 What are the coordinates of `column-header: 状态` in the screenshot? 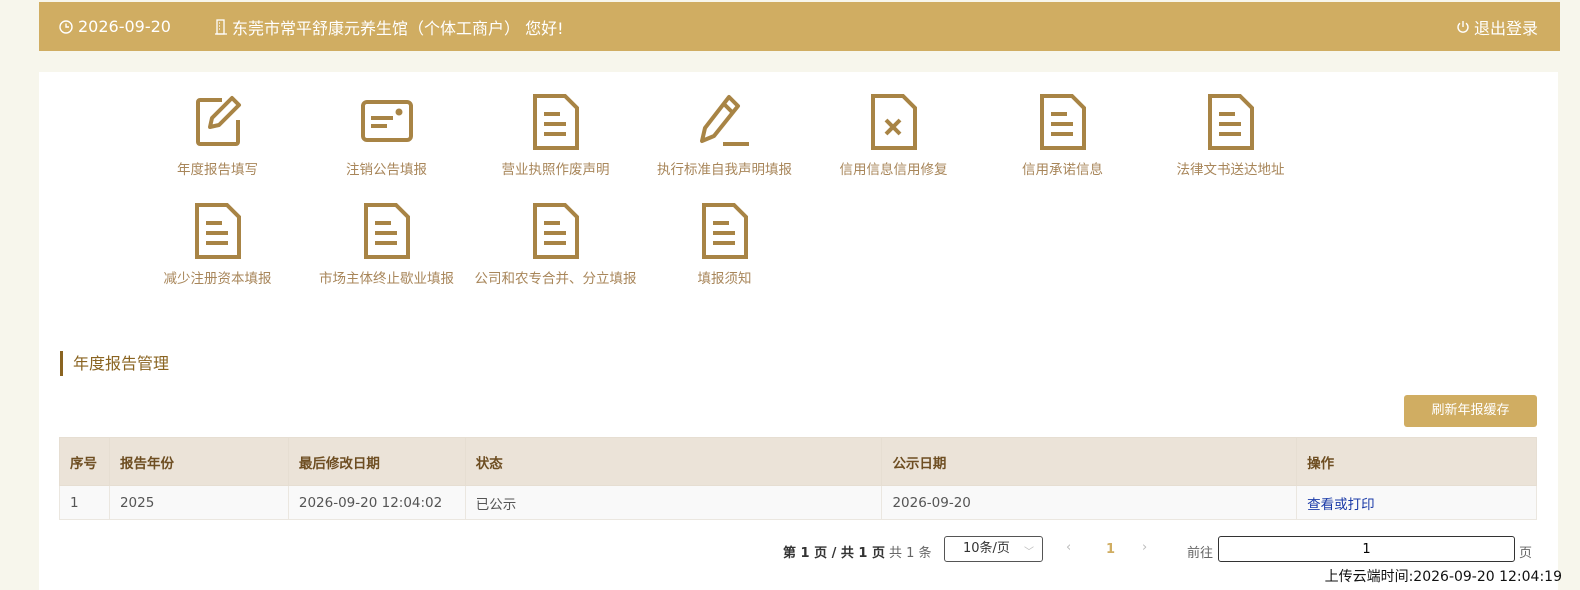 It's located at (673, 461).